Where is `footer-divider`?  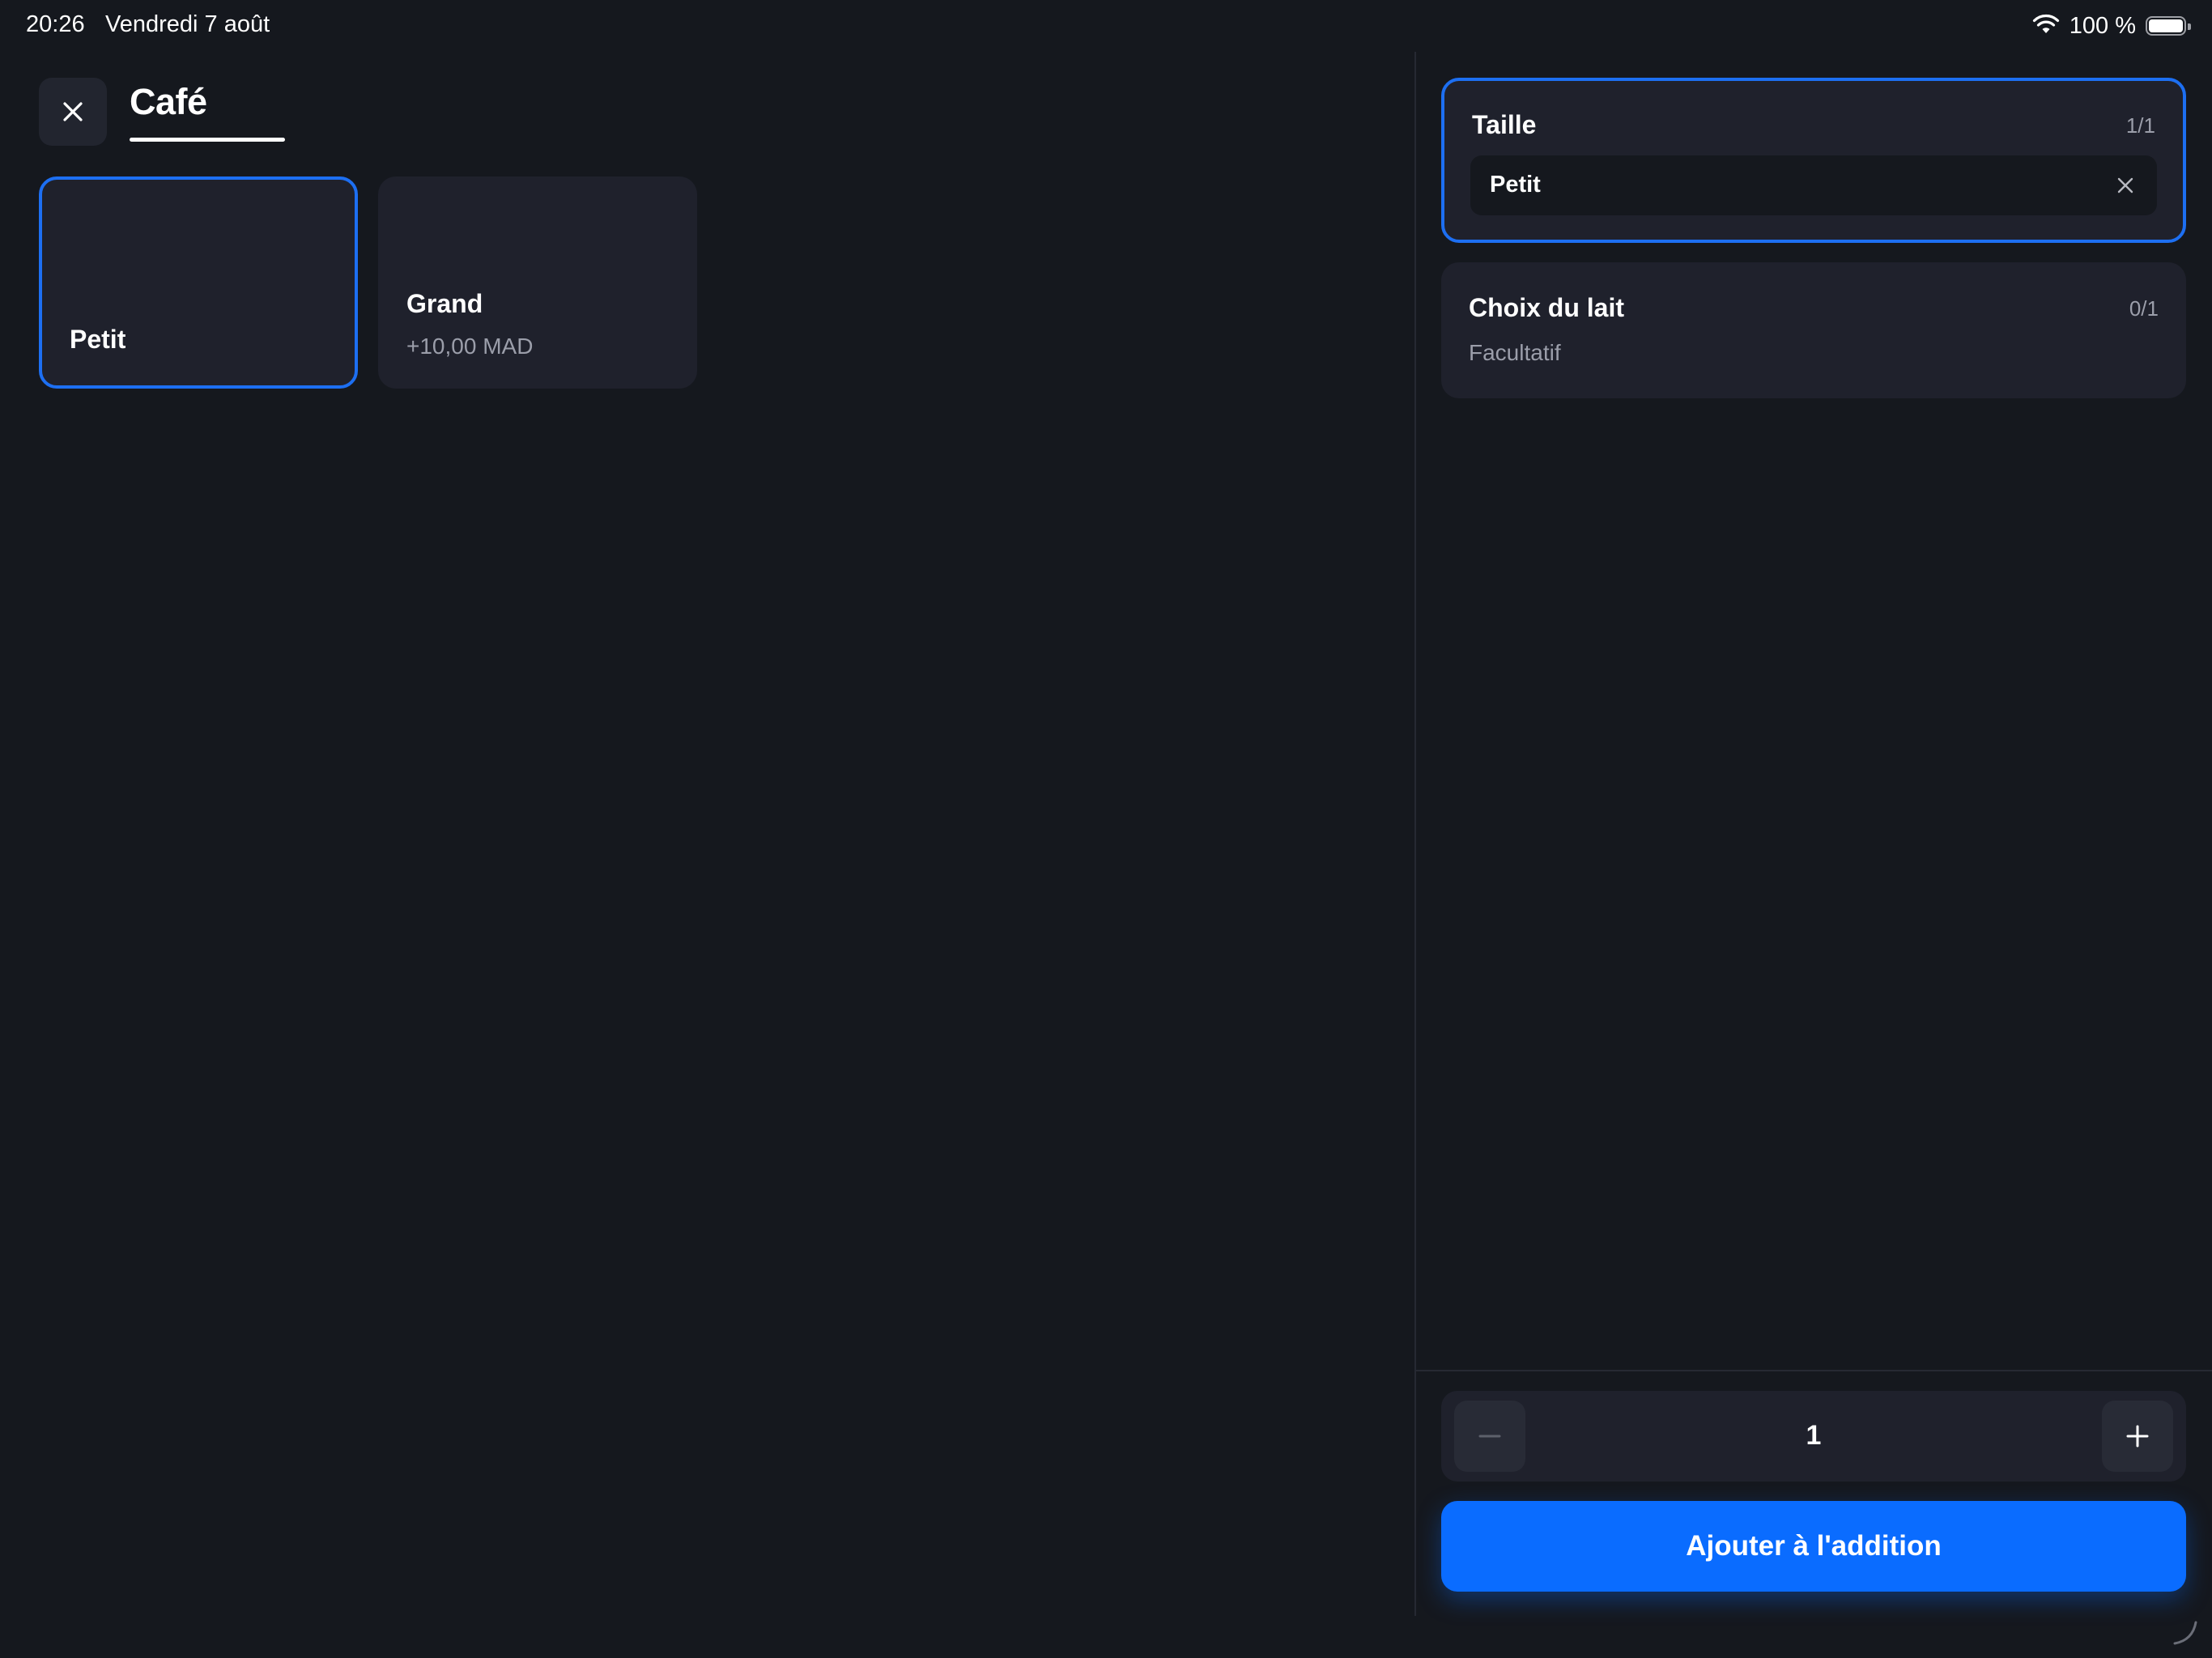
footer-divider is located at coordinates (1814, 1370).